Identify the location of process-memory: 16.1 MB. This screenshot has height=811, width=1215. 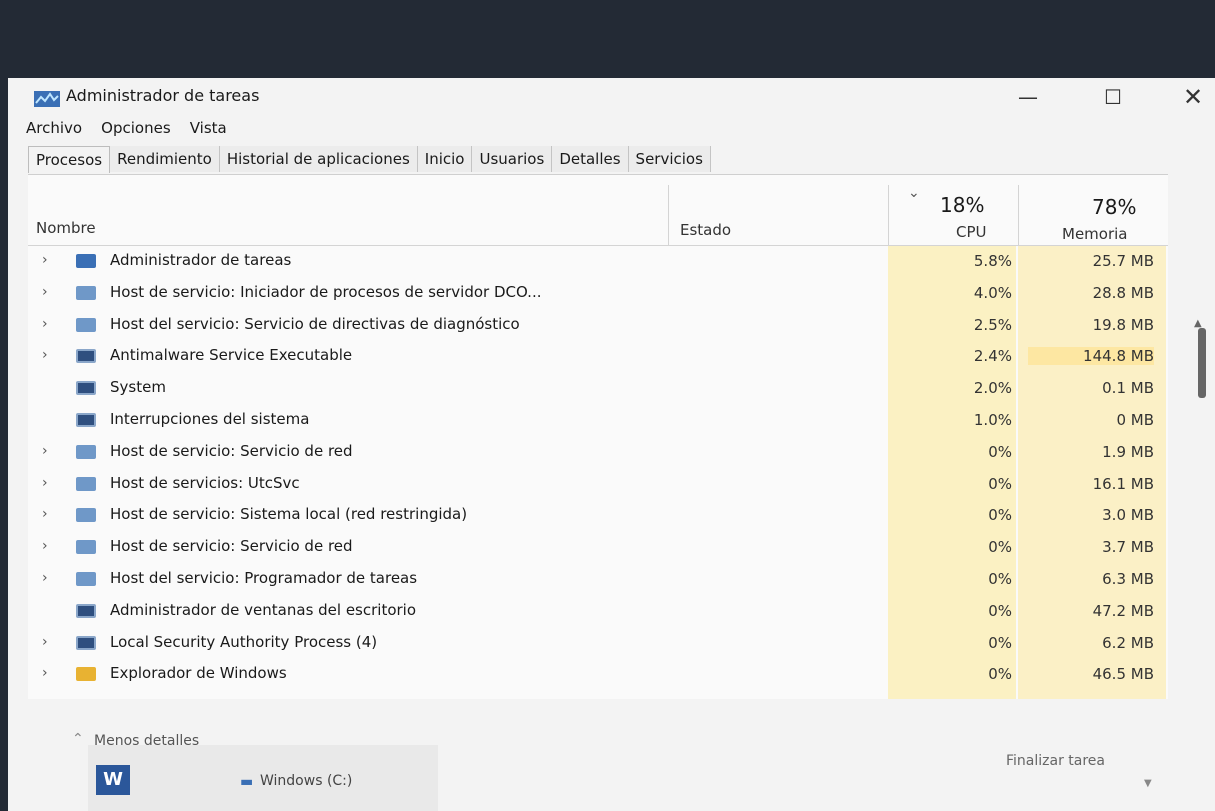
(1123, 483).